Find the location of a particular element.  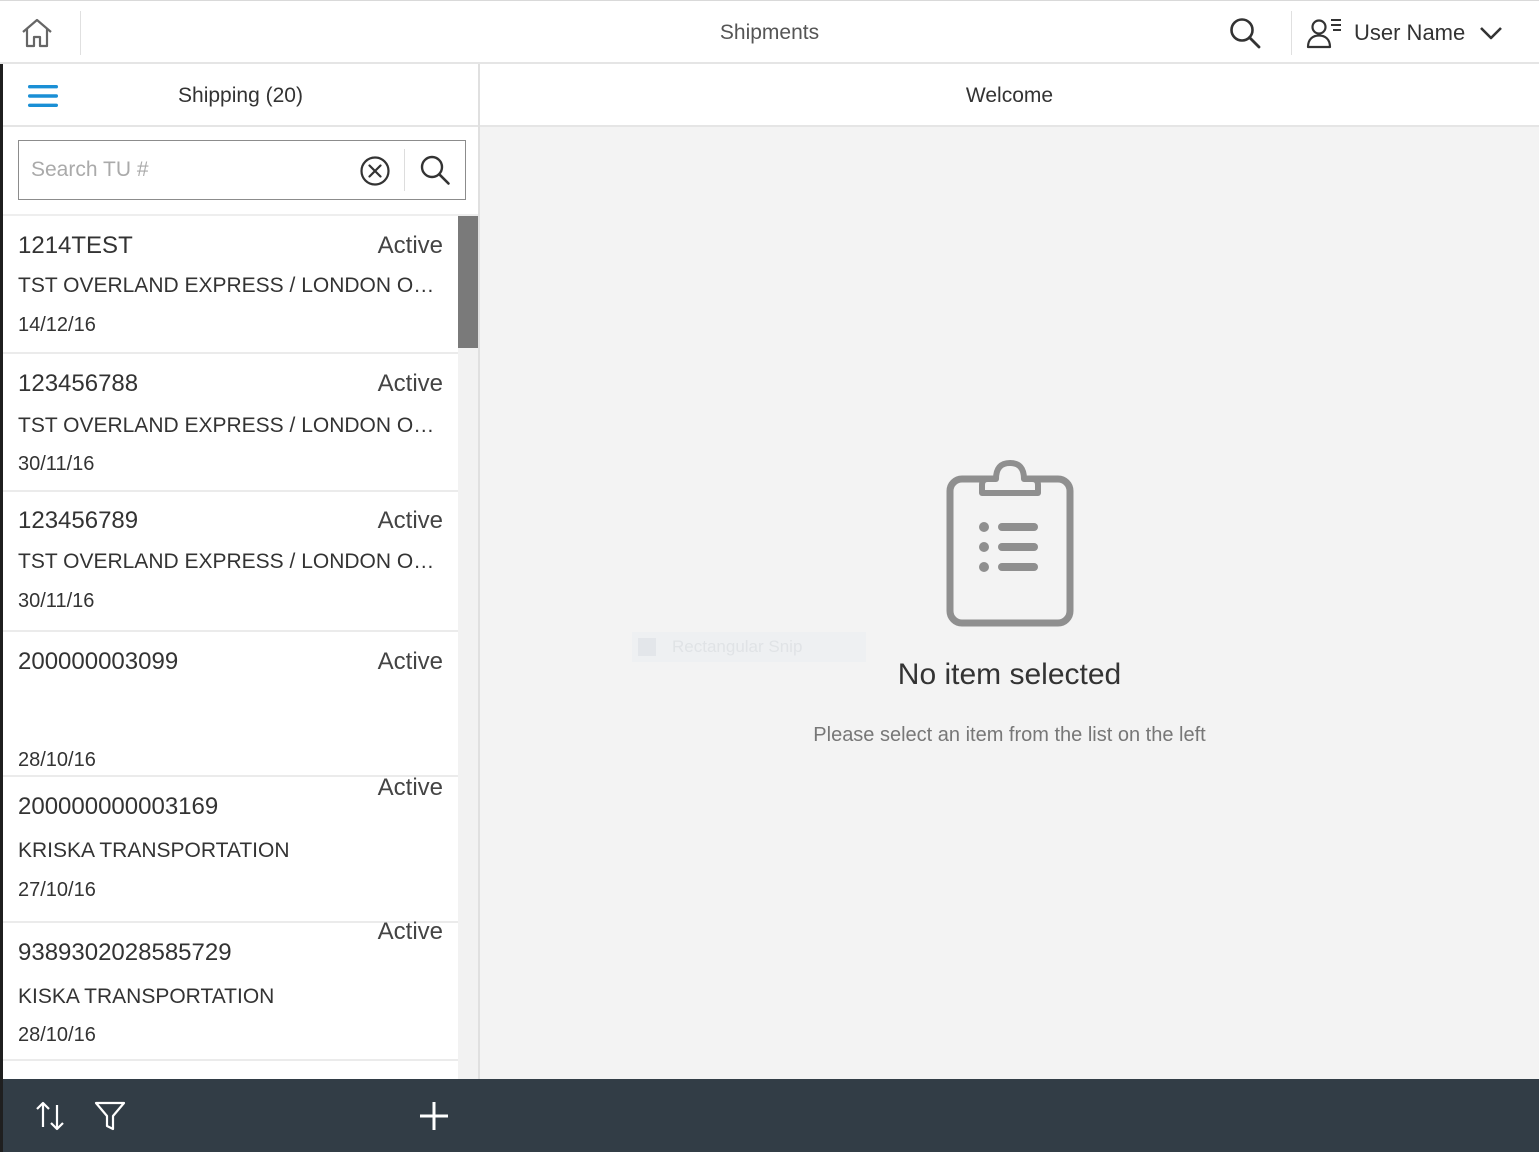

filter-button is located at coordinates (110, 1116).